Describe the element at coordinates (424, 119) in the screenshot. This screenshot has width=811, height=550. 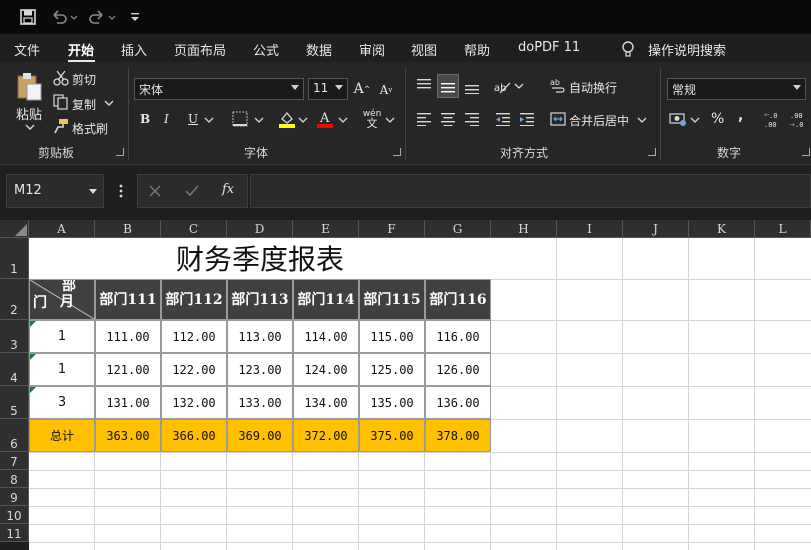
I see `align-left-icon` at that location.